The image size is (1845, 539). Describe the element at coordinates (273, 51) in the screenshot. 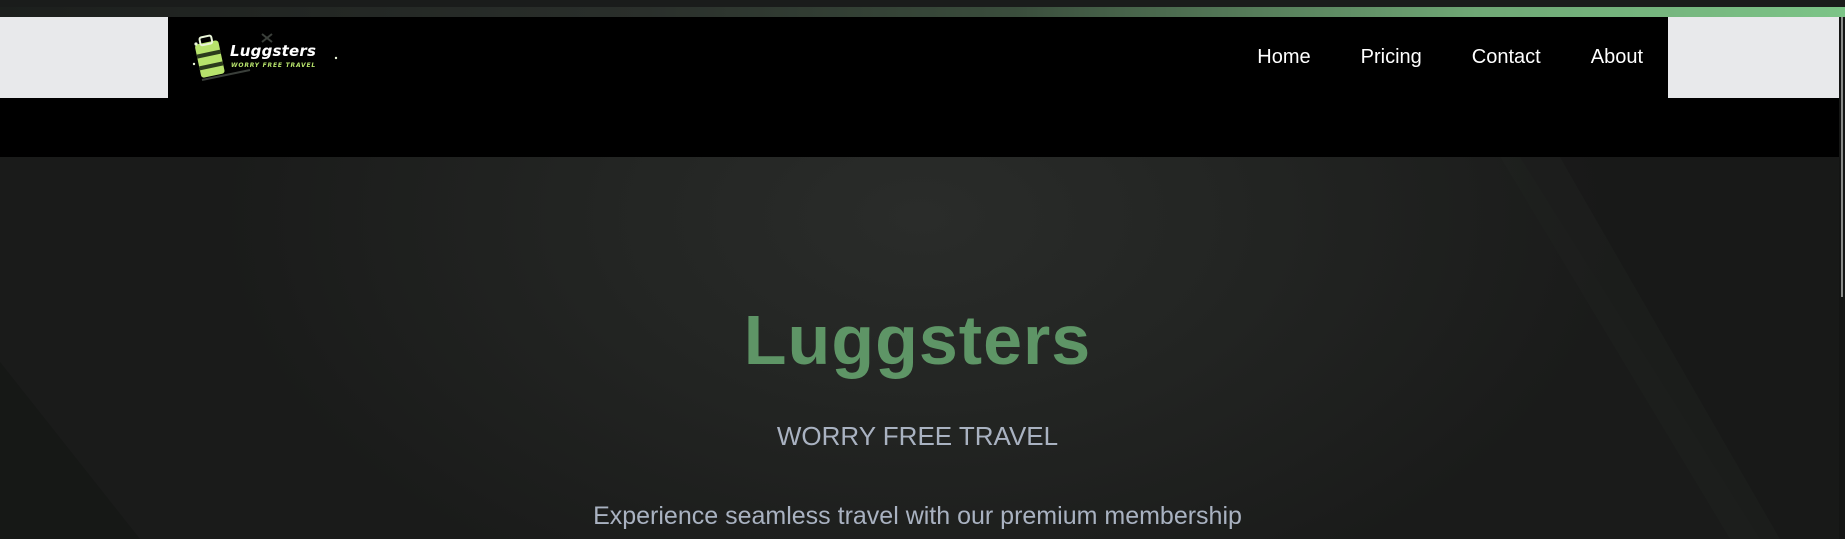

I see `logo-name: Luggsters` at that location.